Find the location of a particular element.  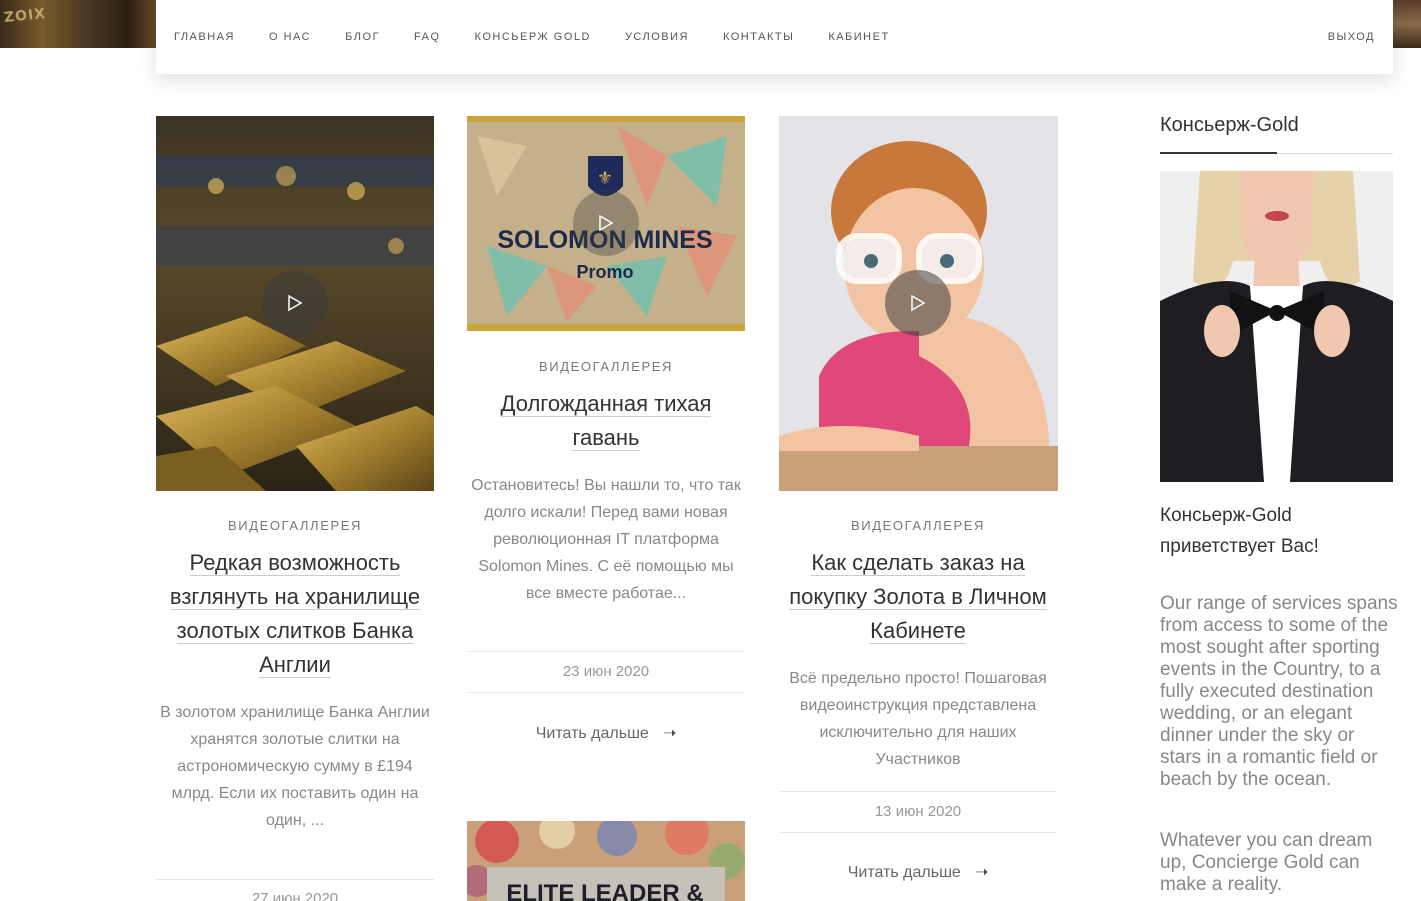

post-thumbnail-elite-leader: ELITE LEADER & is located at coordinates (606, 861).